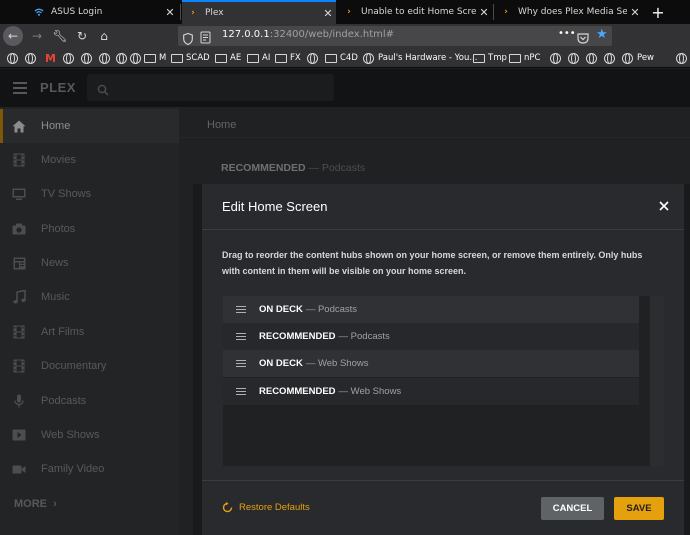 Image resolution: width=690 pixels, height=535 pixels. I want to click on modal-title: Edit Home Screen, so click(275, 206).